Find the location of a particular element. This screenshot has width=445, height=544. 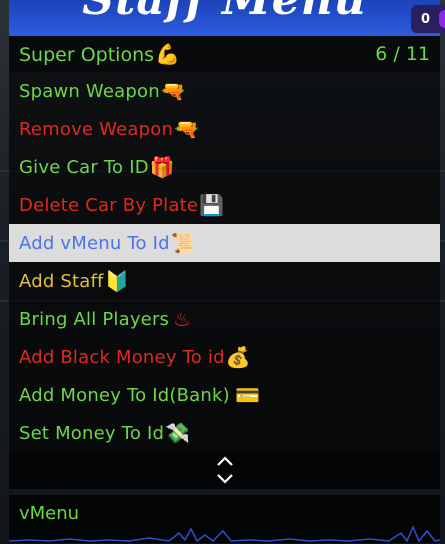

audio-waveform is located at coordinates (224, 534).